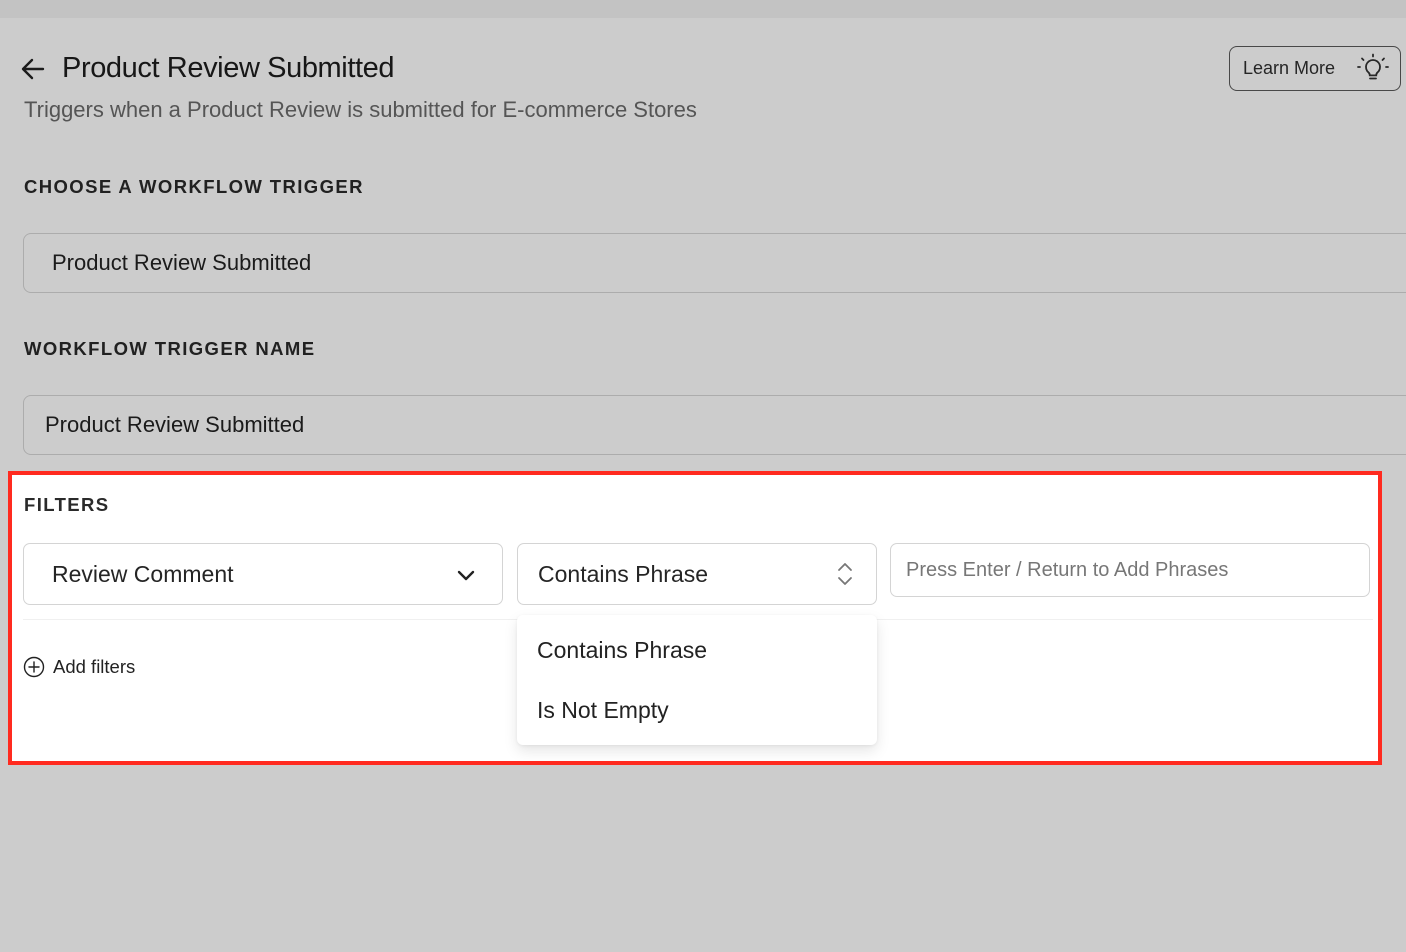  What do you see at coordinates (182, 262) in the screenshot?
I see `trigger-select-value: Product Review Submitted` at bounding box center [182, 262].